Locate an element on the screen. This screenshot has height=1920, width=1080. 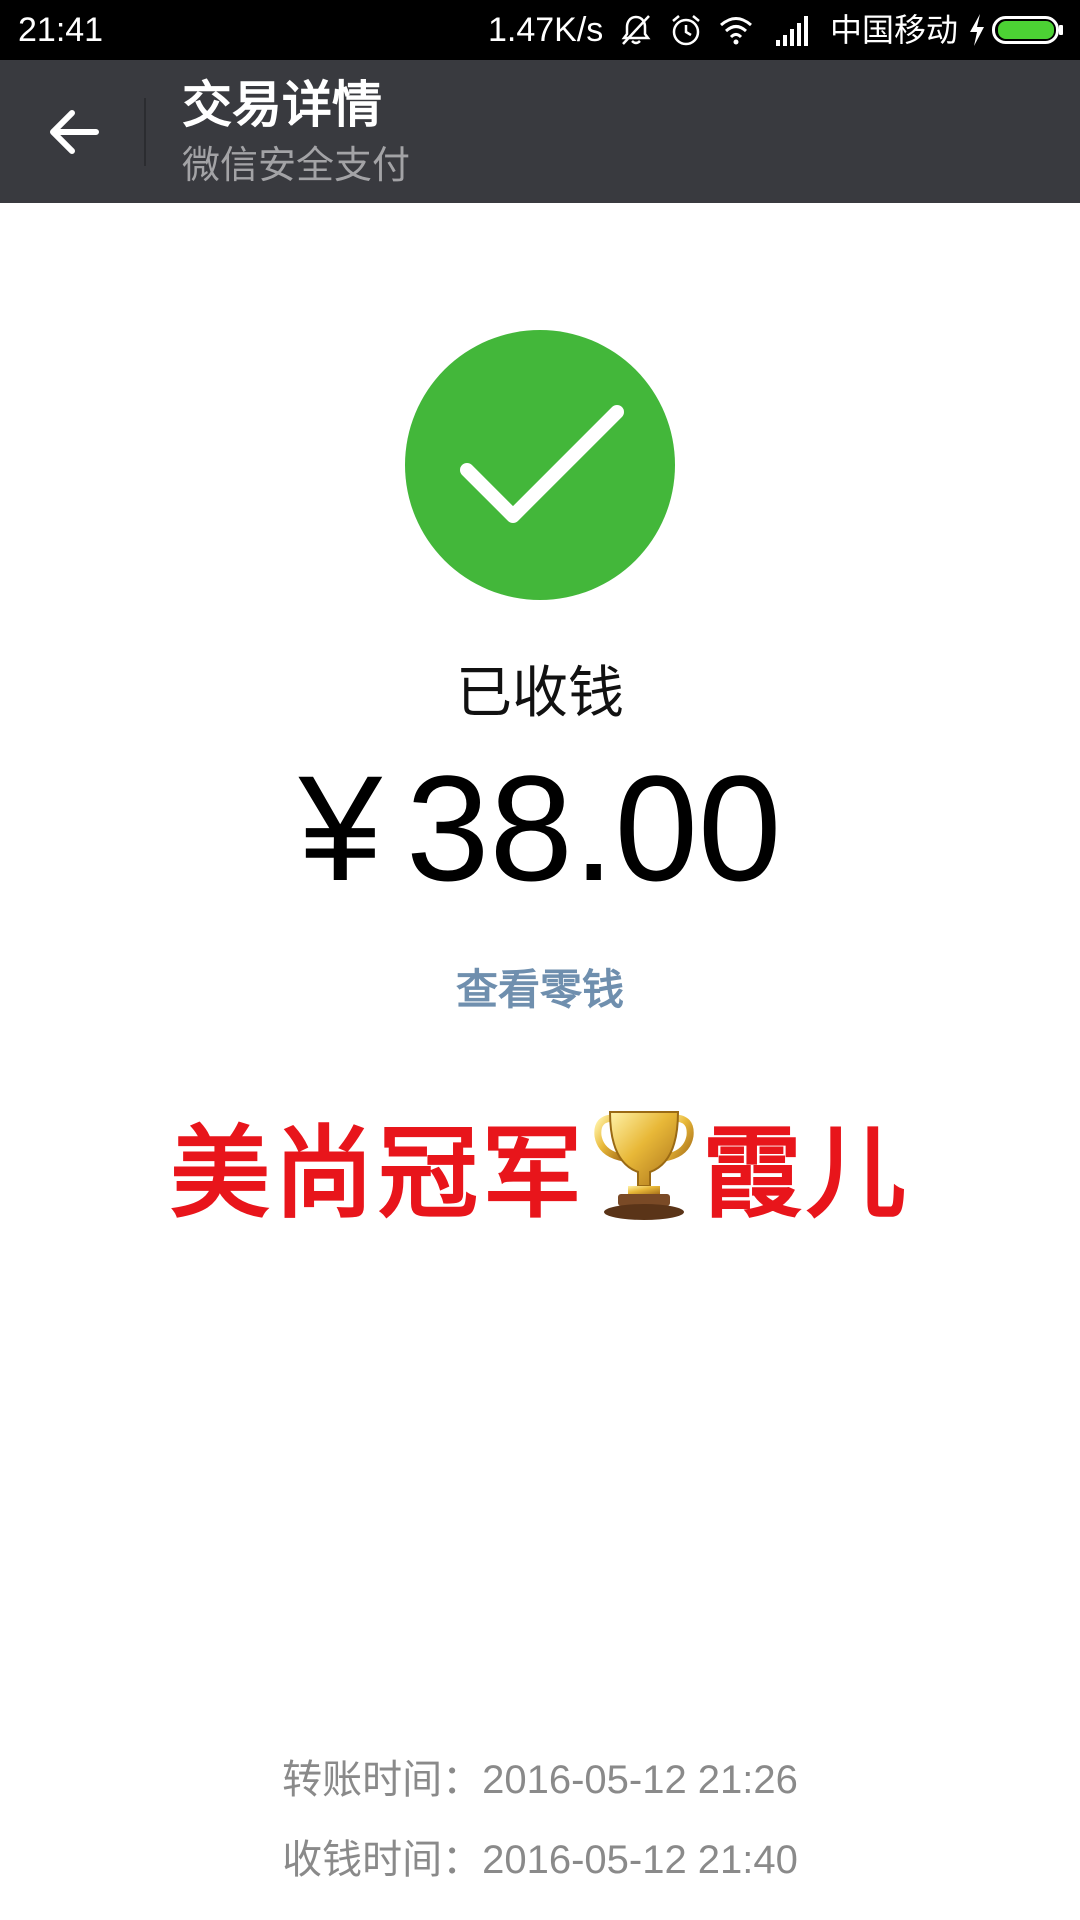
transfer-time-value: 2016-05-12 21:26 is located at coordinates (640, 1780).